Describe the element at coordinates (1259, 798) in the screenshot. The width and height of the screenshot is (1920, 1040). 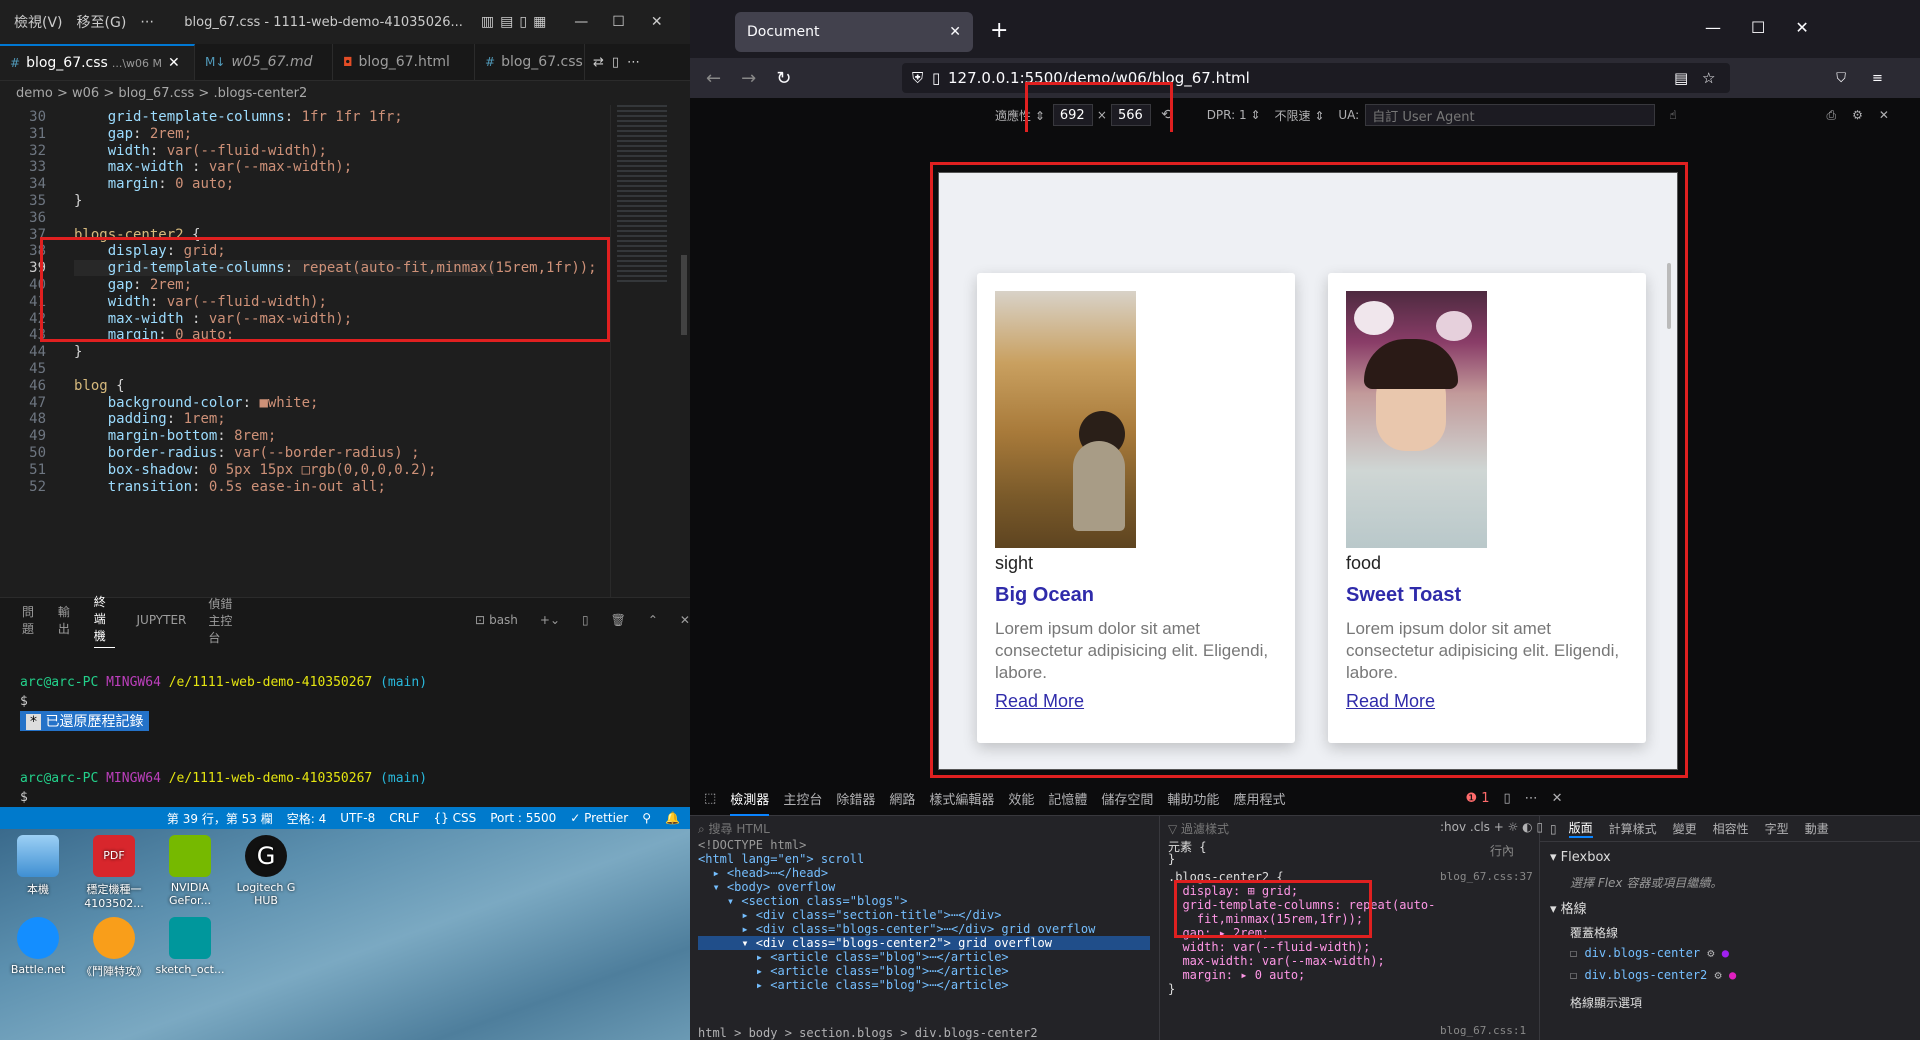
I see `tab-application: 應用程式` at that location.